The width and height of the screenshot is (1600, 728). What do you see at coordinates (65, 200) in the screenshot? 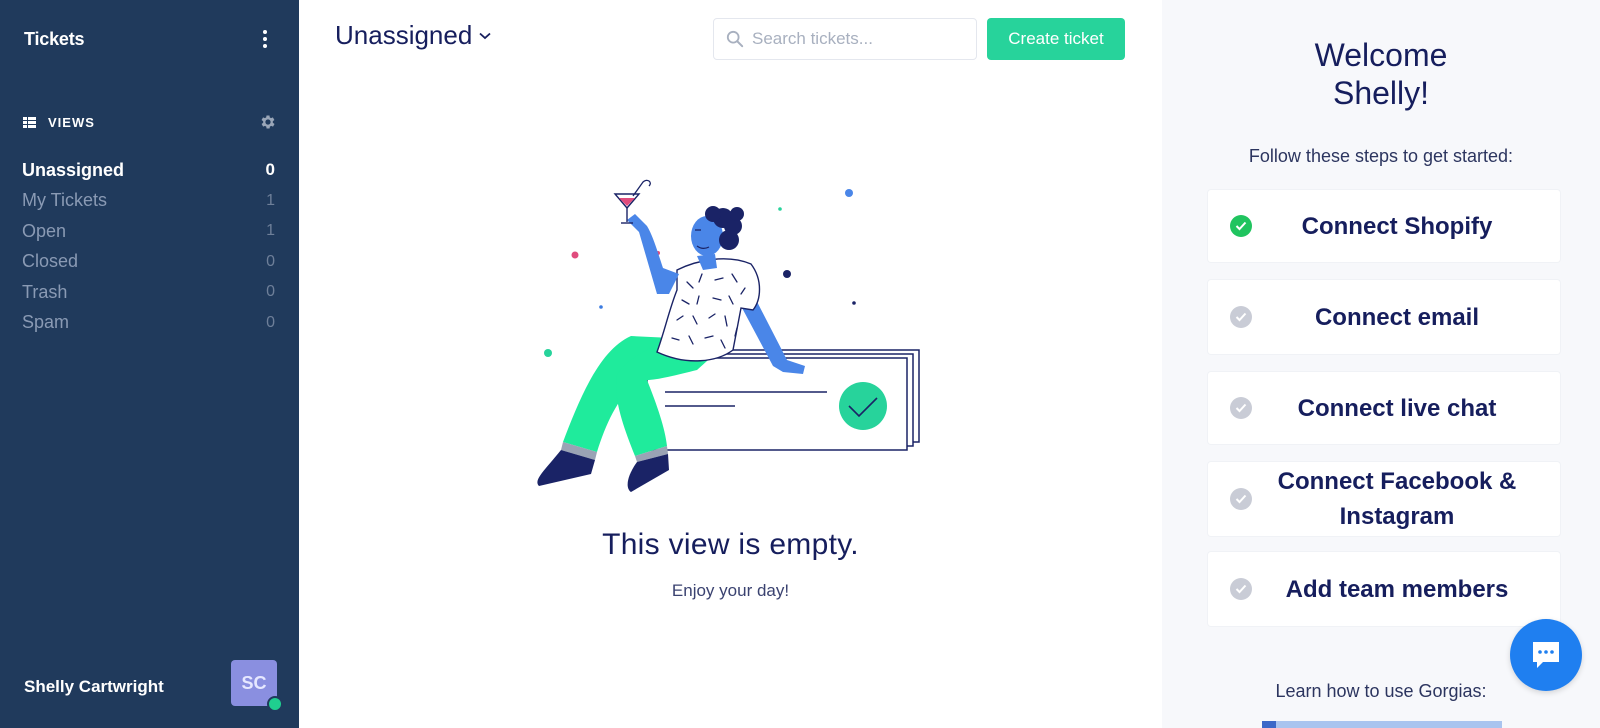
I see `sidebar-item-label: My Tickets` at bounding box center [65, 200].